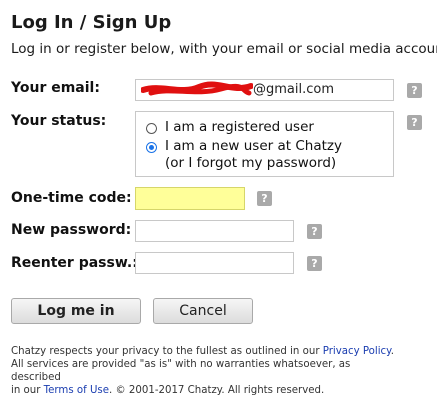  I want to click on status-label: Your status:, so click(59, 121).